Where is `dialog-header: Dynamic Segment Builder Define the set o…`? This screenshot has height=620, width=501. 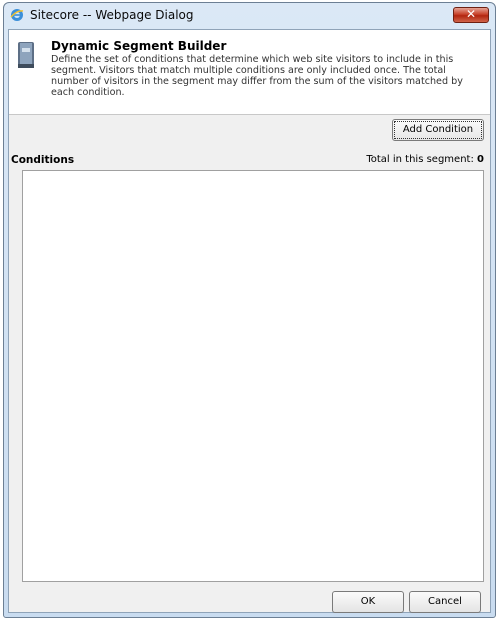
dialog-header: Dynamic Segment Builder Define the set o… is located at coordinates (249, 72).